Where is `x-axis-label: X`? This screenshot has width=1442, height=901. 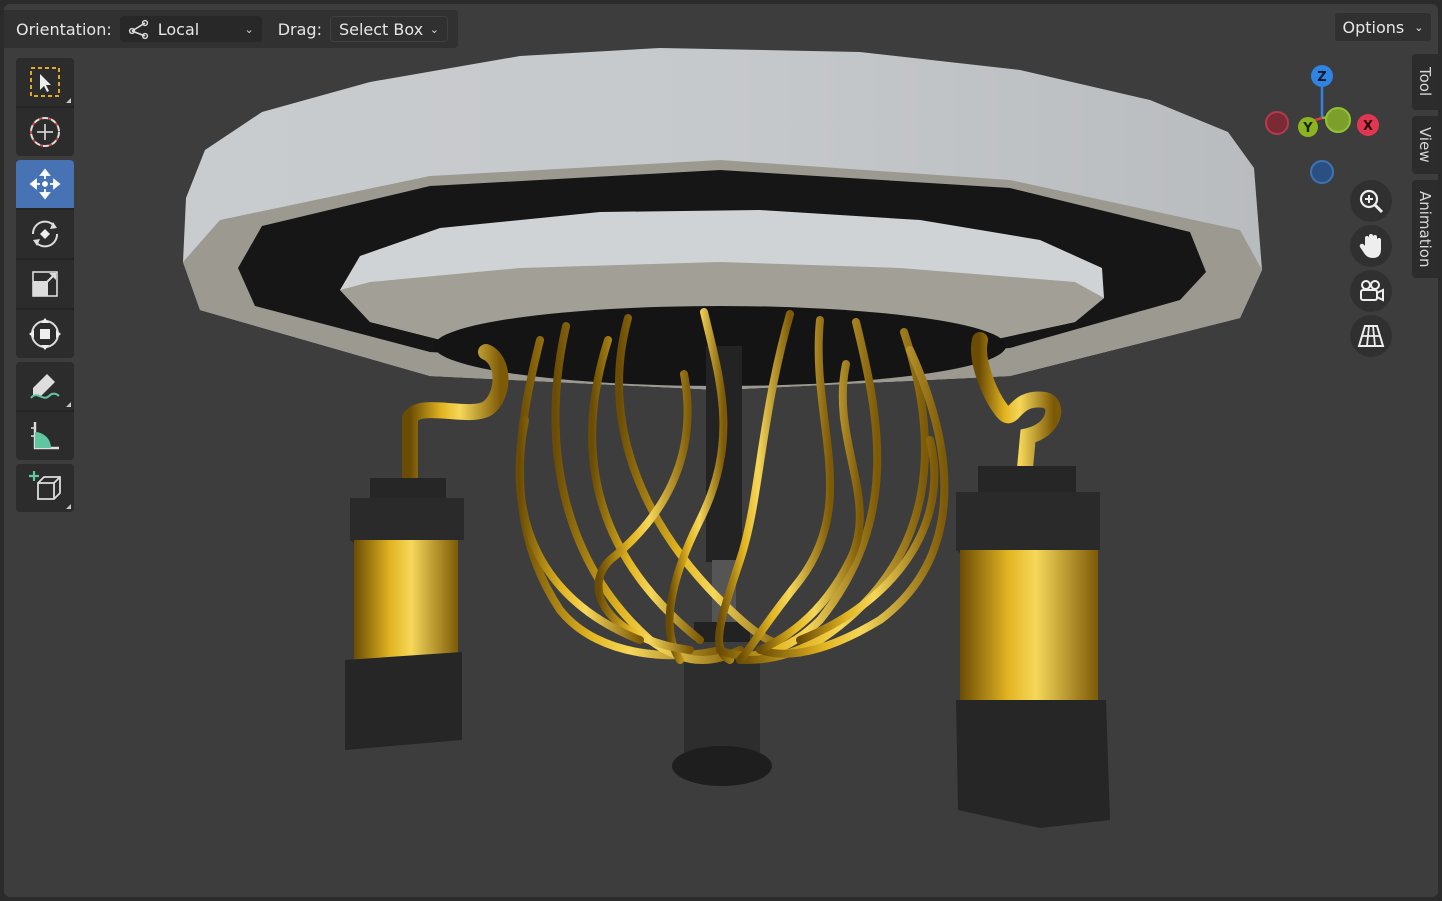
x-axis-label: X is located at coordinates (1368, 126).